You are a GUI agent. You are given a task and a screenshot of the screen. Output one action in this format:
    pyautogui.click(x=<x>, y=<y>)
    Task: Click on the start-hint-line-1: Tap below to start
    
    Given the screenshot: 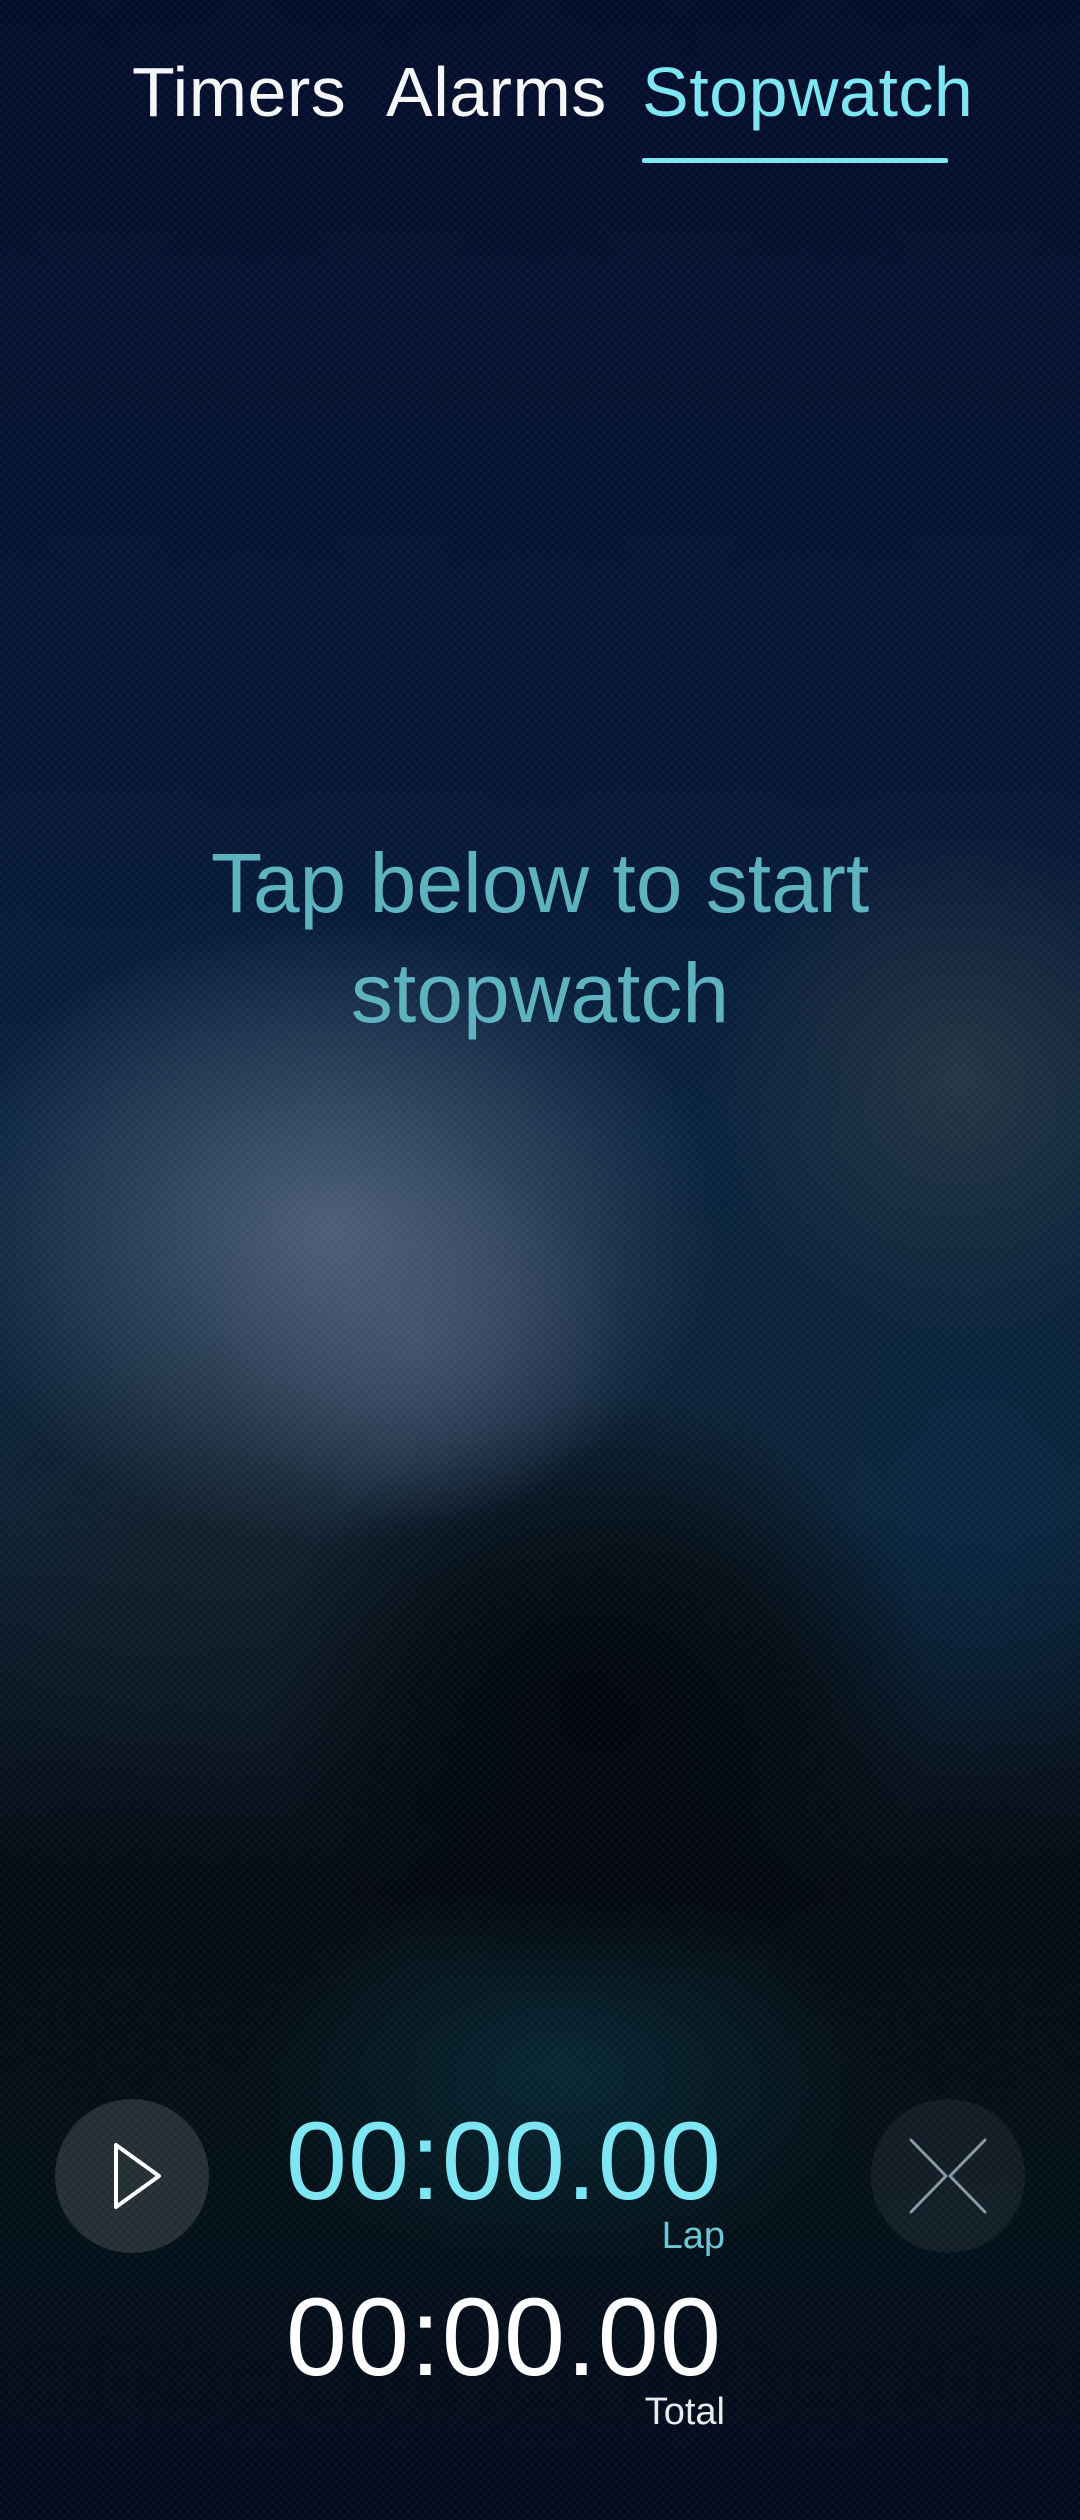 What is the action you would take?
    pyautogui.click(x=540, y=883)
    